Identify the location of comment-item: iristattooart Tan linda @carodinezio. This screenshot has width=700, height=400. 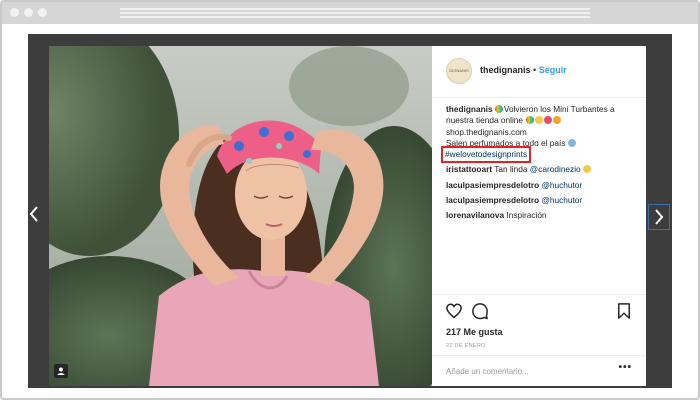
(542, 169).